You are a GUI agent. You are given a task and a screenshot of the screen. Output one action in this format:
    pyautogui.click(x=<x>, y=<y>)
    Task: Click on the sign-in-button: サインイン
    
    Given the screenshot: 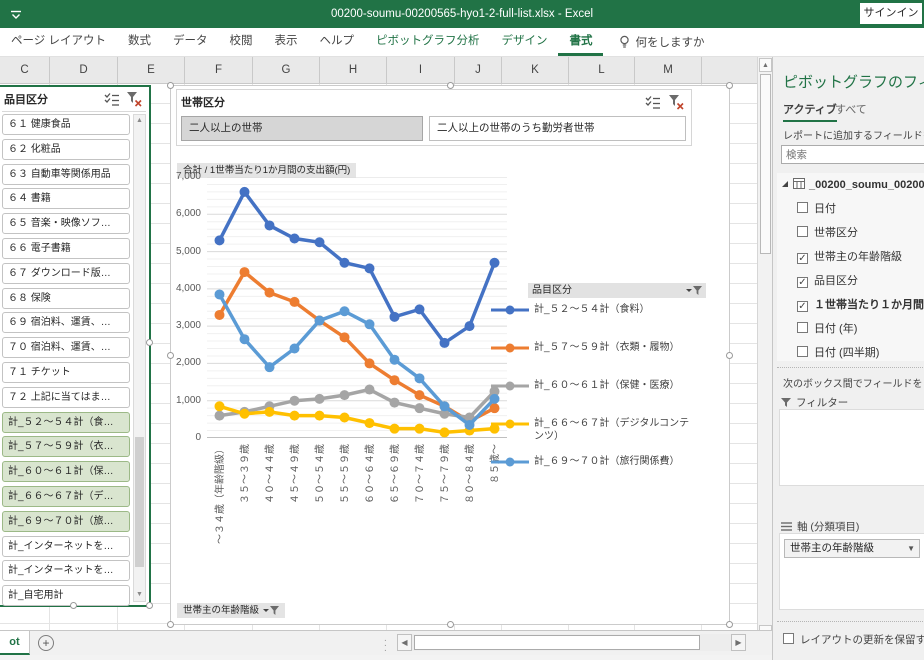 What is the action you would take?
    pyautogui.click(x=891, y=13)
    